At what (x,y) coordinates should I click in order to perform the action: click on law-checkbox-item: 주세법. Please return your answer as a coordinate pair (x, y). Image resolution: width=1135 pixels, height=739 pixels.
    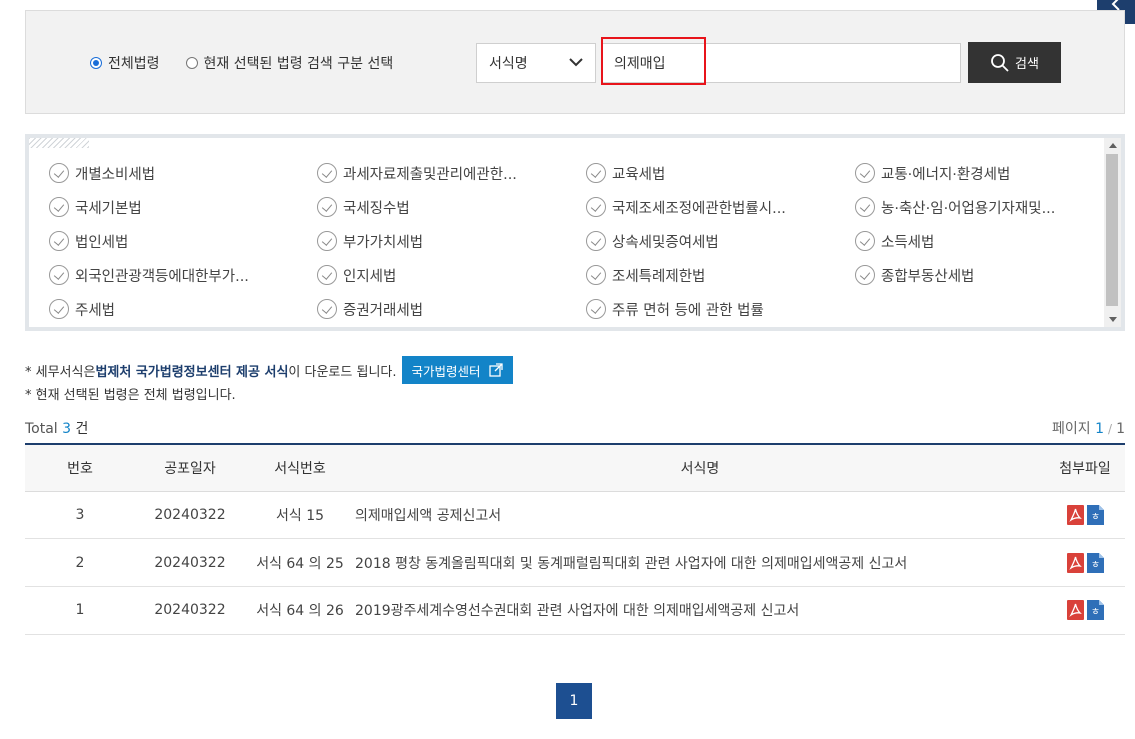
    Looking at the image, I should click on (183, 309).